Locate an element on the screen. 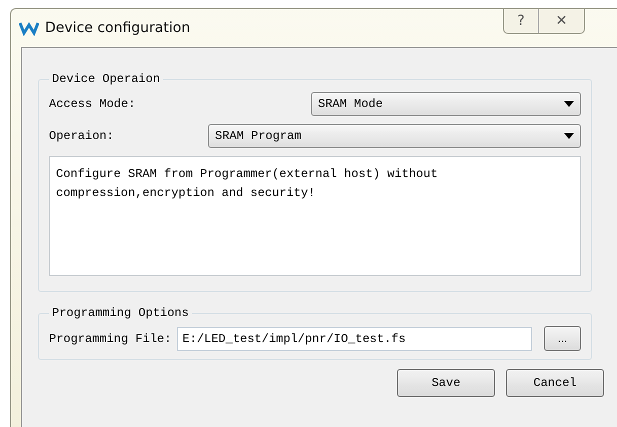 This screenshot has width=617, height=427. help-button: ? is located at coordinates (521, 21).